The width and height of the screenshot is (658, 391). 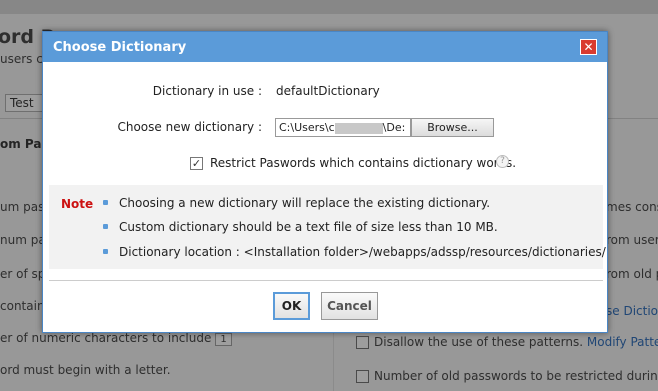 What do you see at coordinates (291, 306) in the screenshot?
I see `ok-button: OK` at bounding box center [291, 306].